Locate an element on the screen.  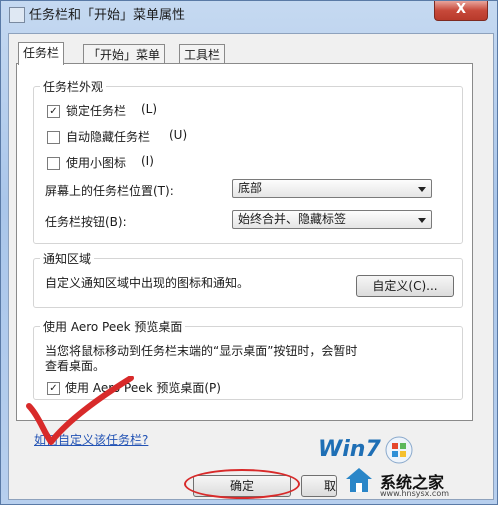
taskbar-location-label: 屏幕上的任务栏位置(T): is located at coordinates (109, 191).